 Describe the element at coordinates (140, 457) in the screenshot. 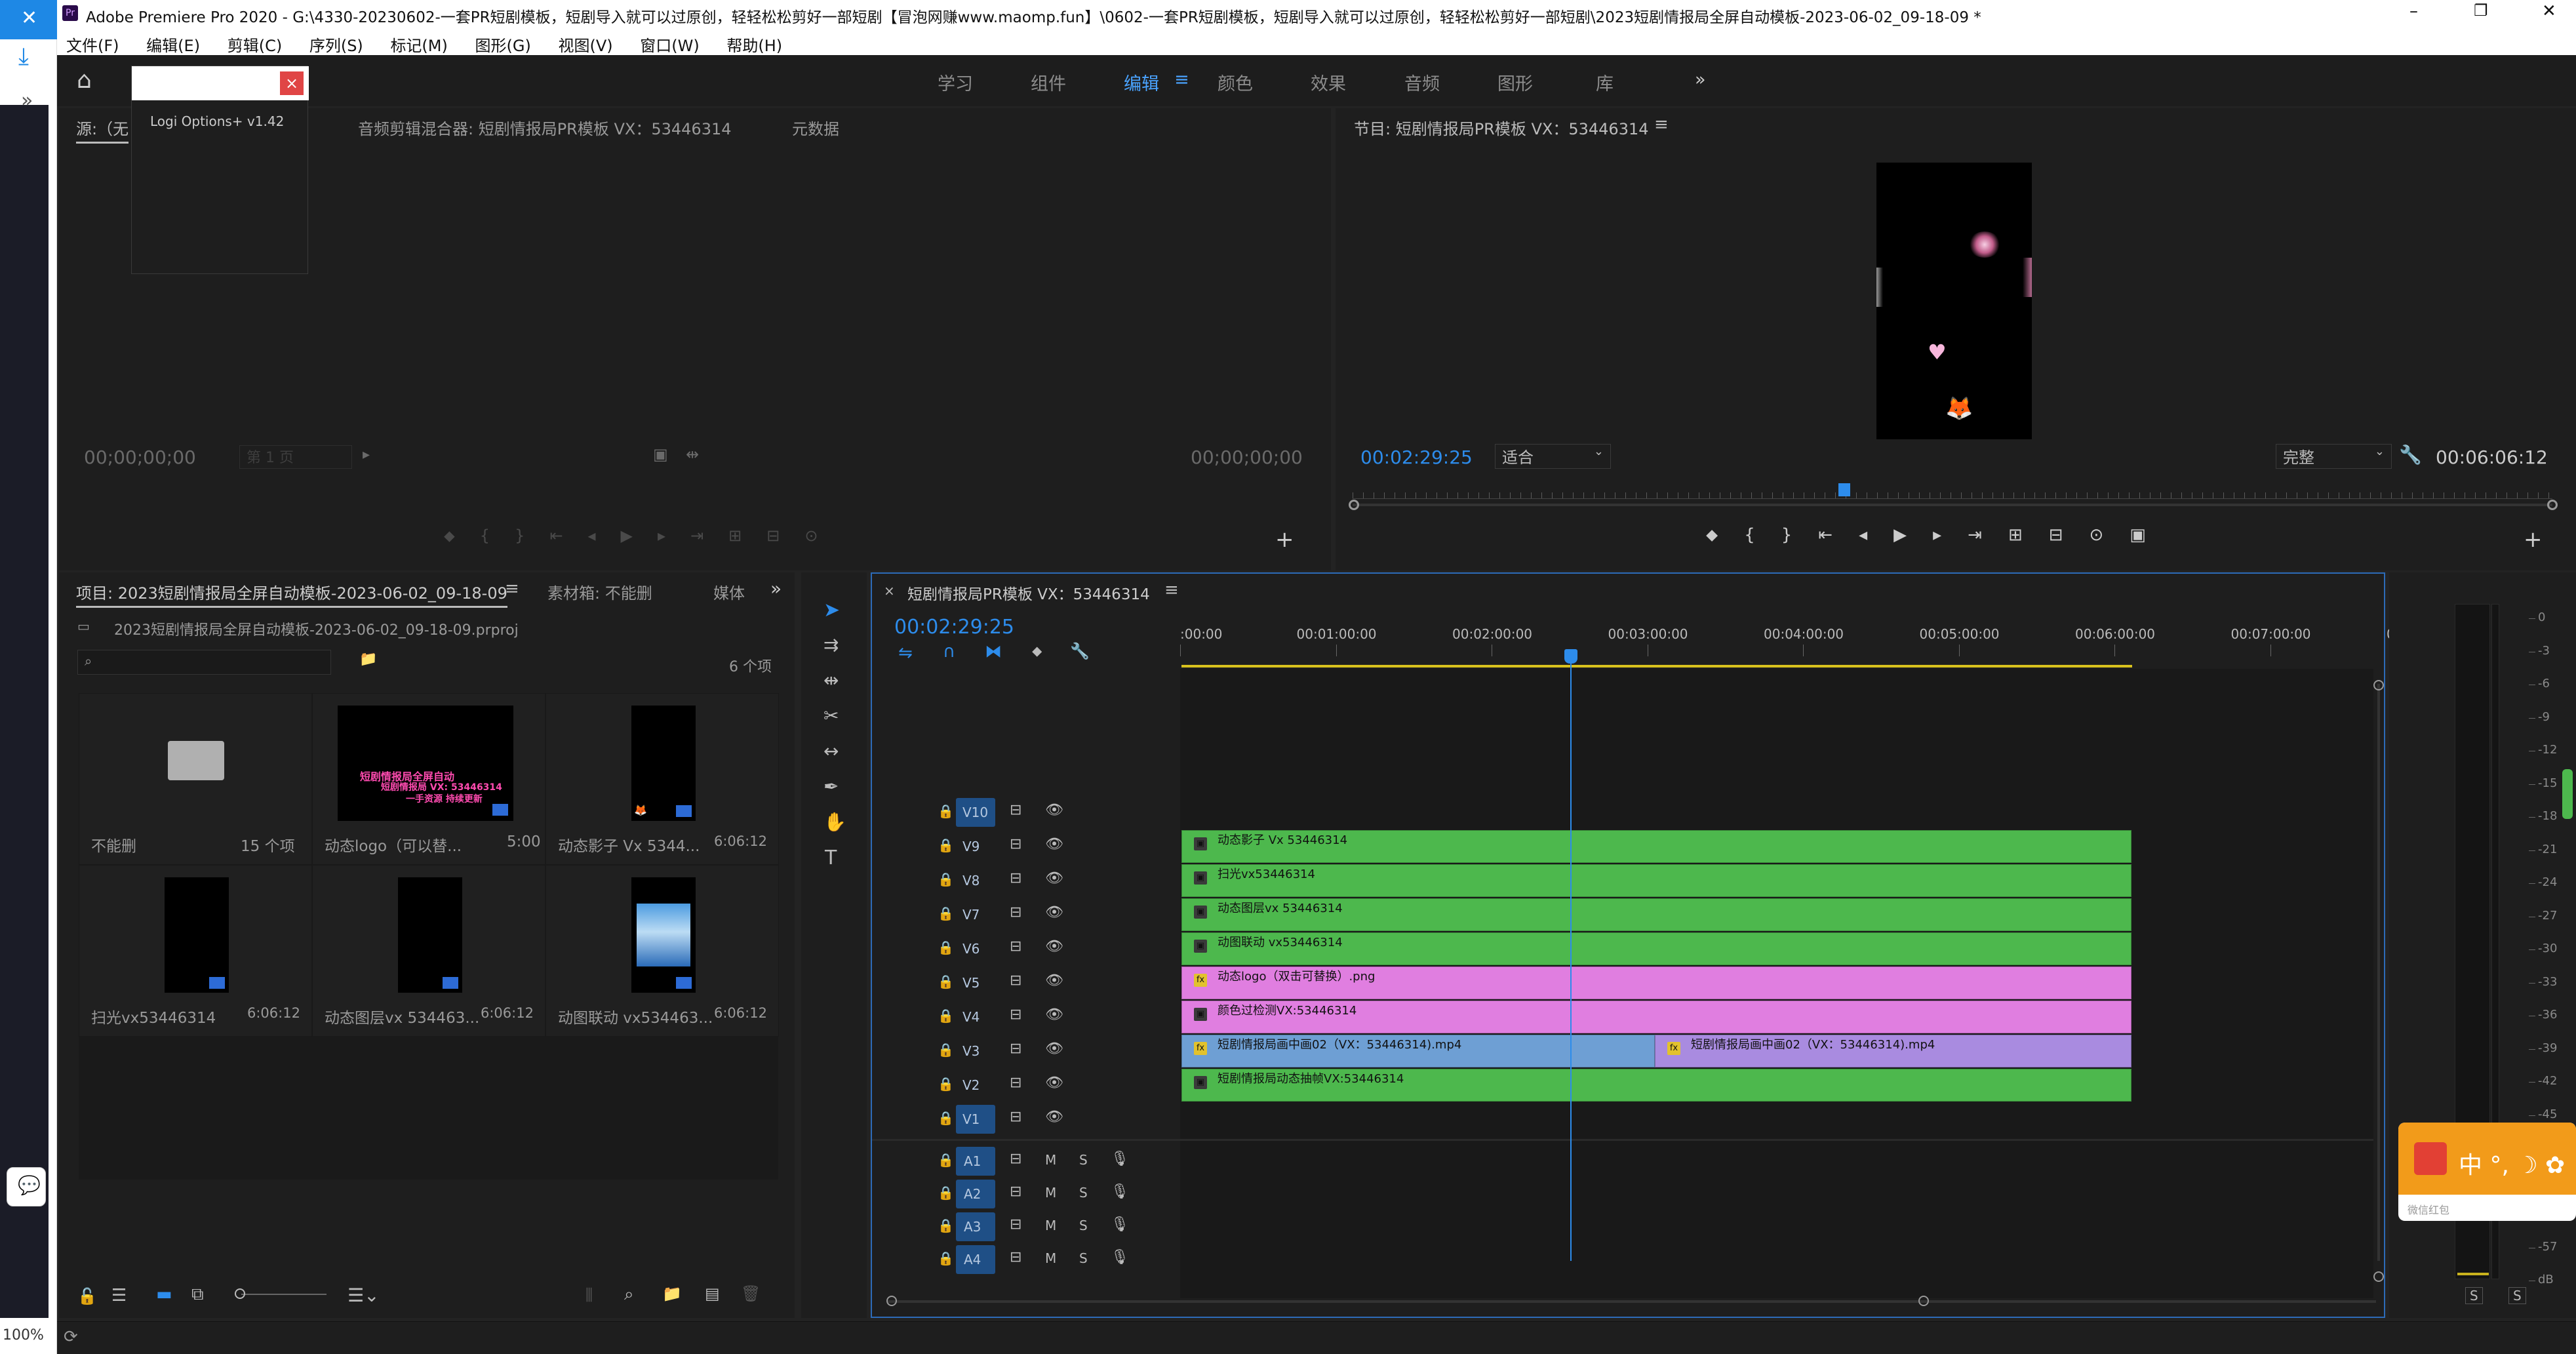

I see `source-timecode-in: 00;00;00;00` at that location.